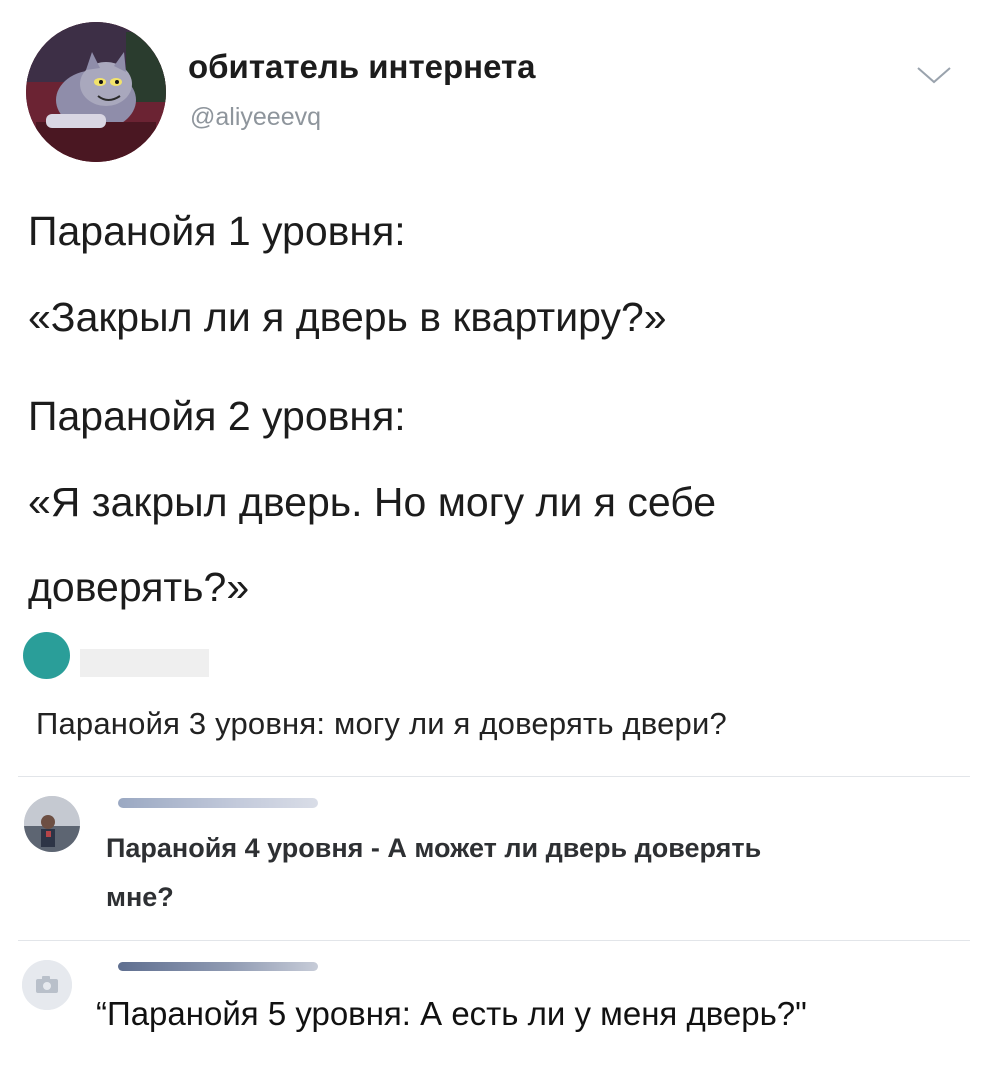 The height and width of the screenshot is (1080, 990). Describe the element at coordinates (217, 231) in the screenshot. I see `tweet-text-line: Паранойя 1 уровня:` at that location.